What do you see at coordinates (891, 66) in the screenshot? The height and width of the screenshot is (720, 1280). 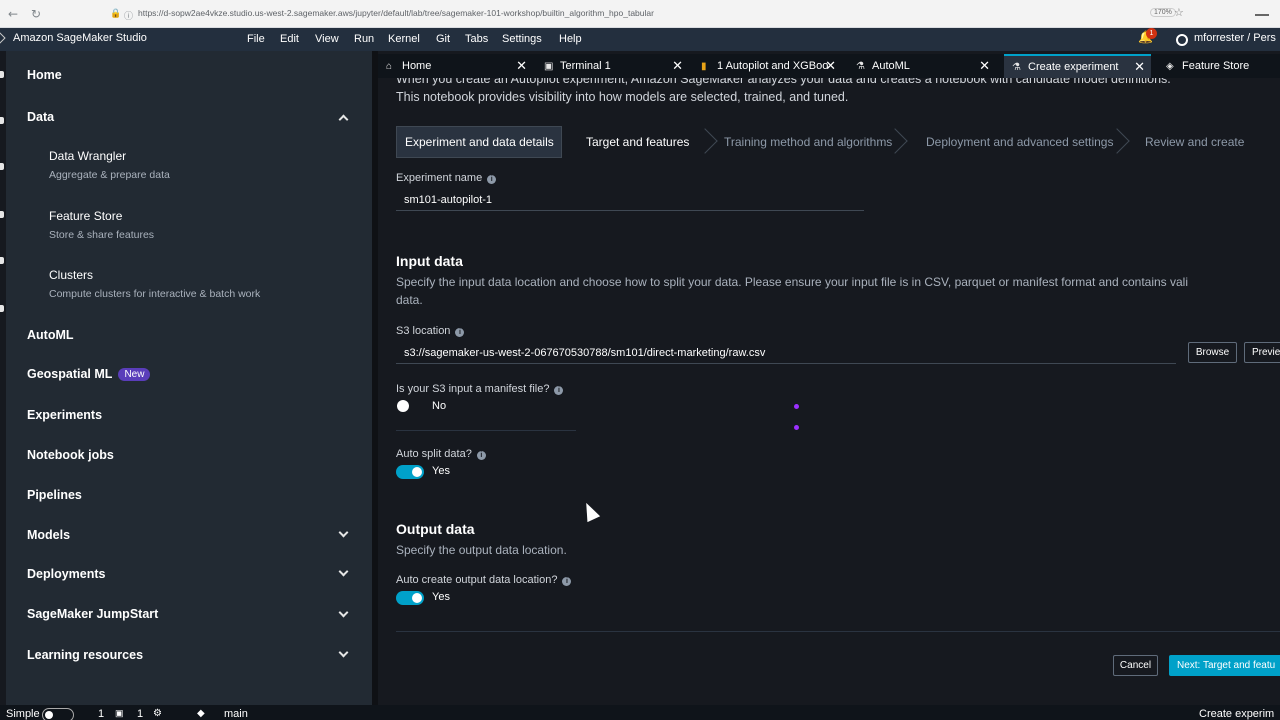 I see `tab-label: AutoML` at bounding box center [891, 66].